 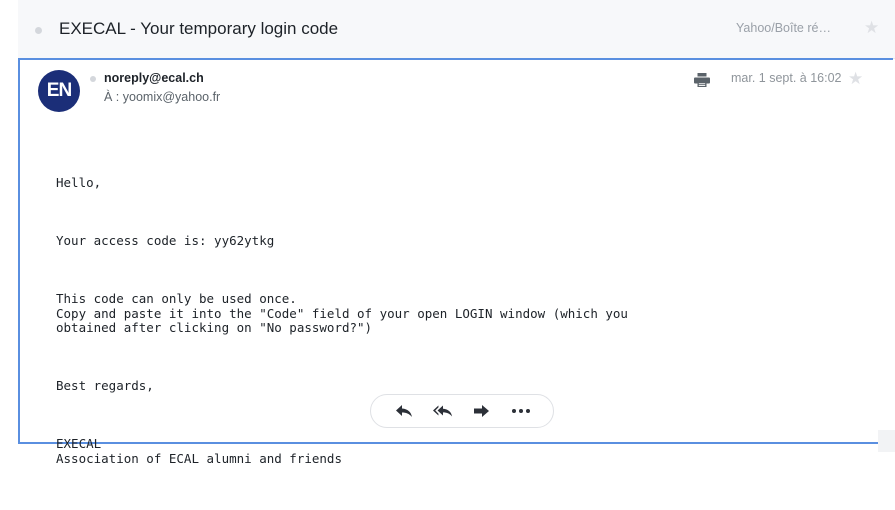 What do you see at coordinates (702, 80) in the screenshot?
I see `print-icon` at bounding box center [702, 80].